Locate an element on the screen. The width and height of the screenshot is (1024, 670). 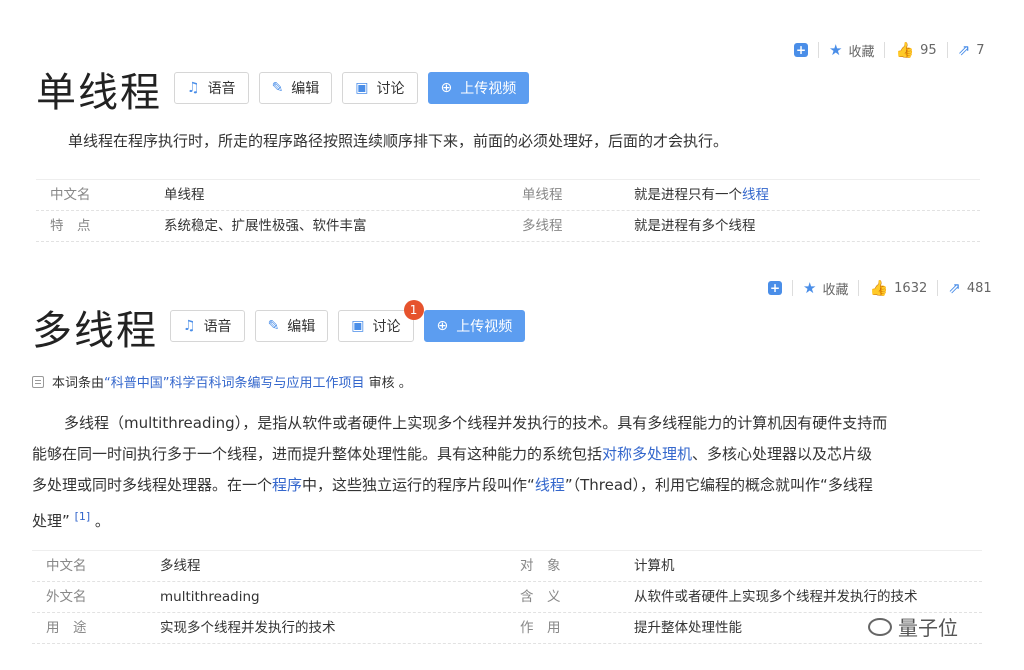
smp-link: 对称多处理机 is located at coordinates (647, 454).